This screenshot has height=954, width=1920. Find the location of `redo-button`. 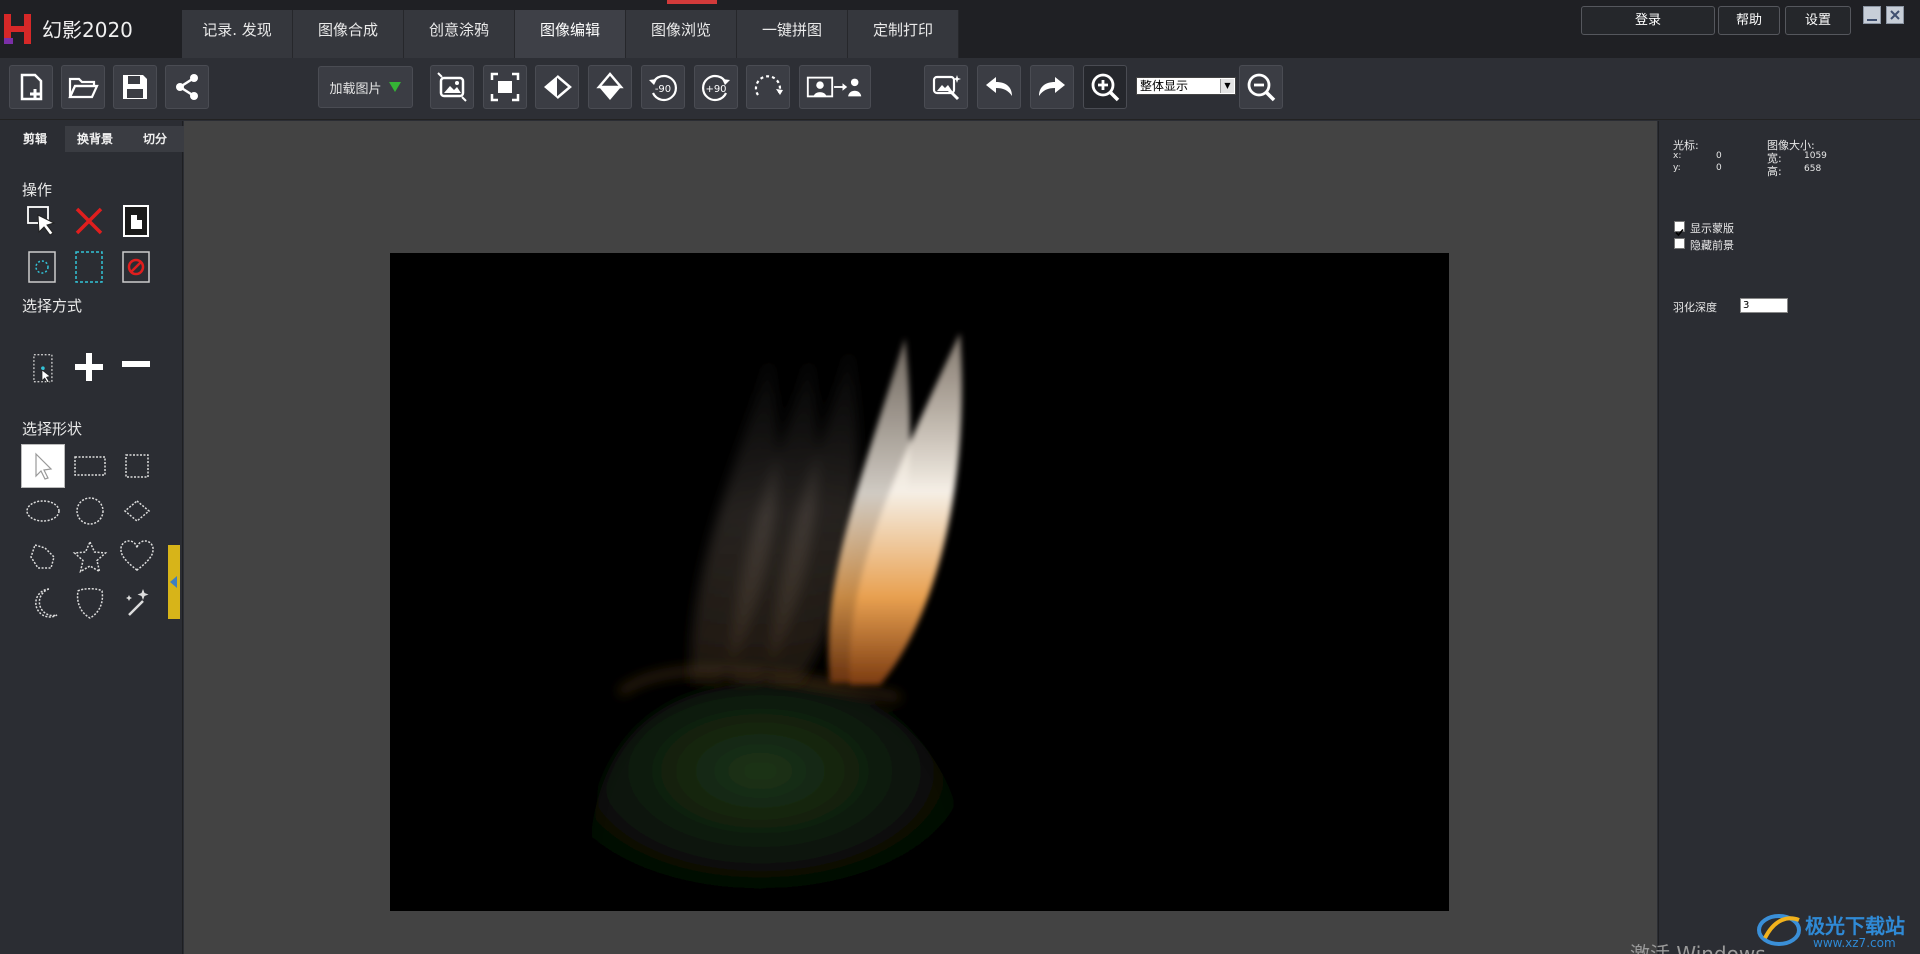

redo-button is located at coordinates (1052, 87).